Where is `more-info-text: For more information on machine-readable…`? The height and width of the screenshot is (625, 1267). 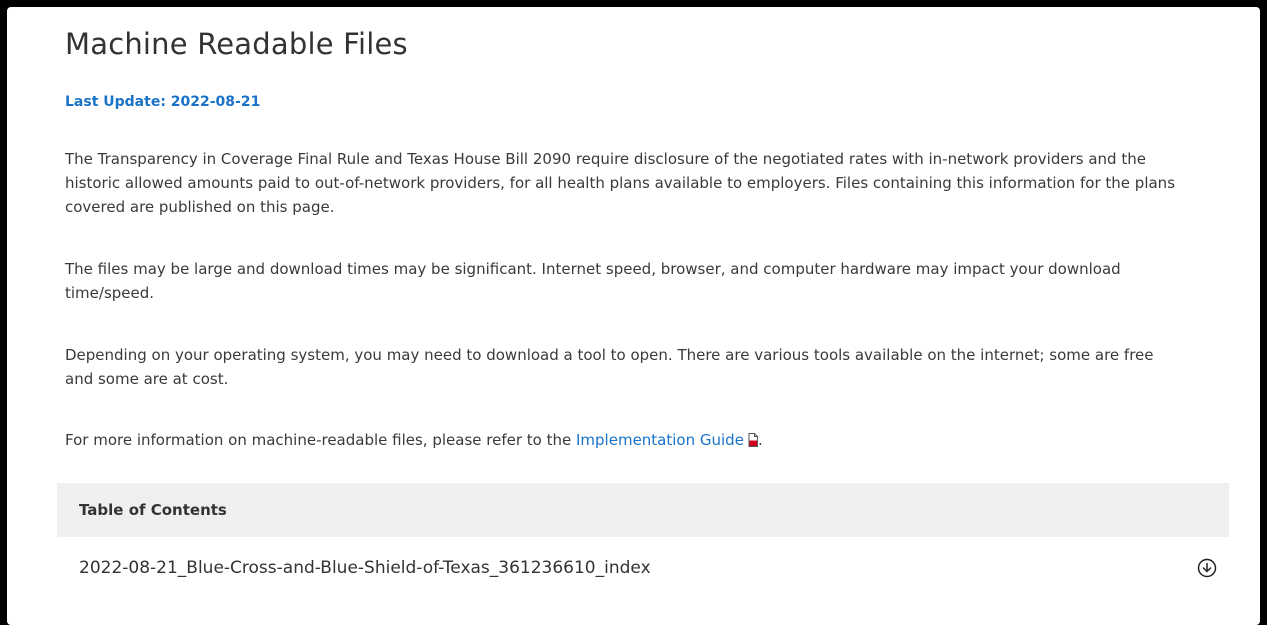
more-info-text: For more information on machine-readable… is located at coordinates (320, 440).